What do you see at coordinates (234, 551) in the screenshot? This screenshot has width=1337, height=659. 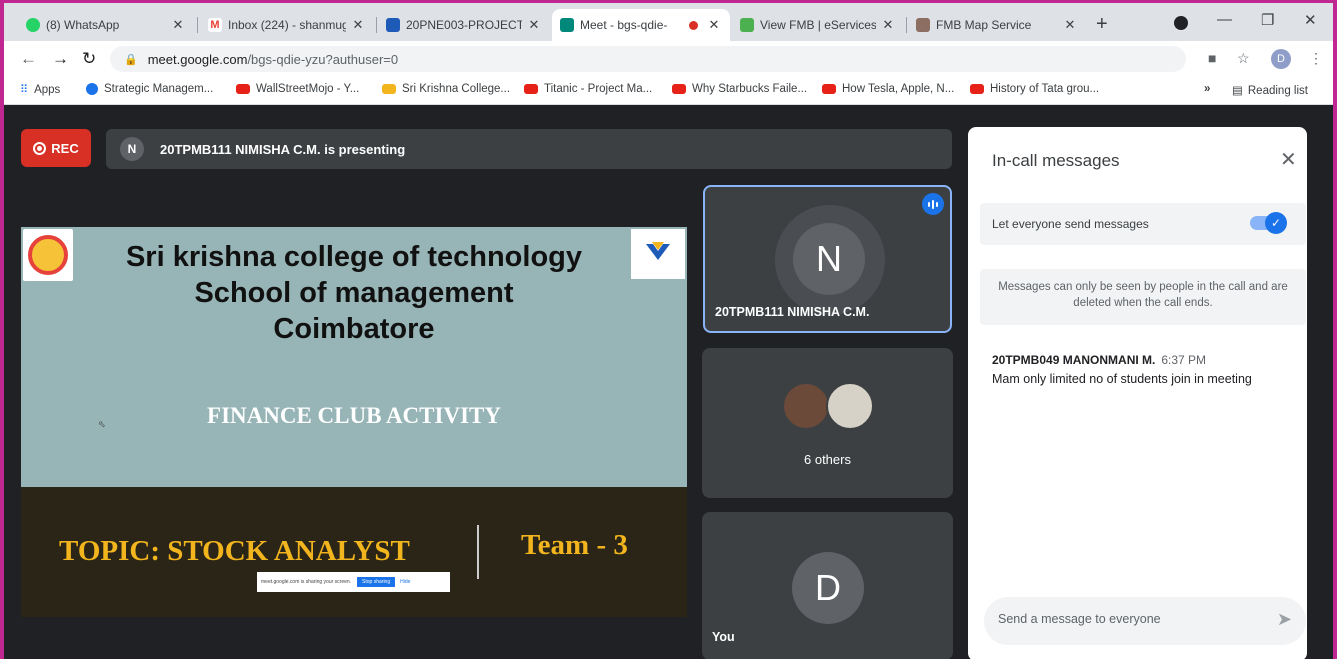 I see `slide-topic: TOPIC: STOCK ANALYST` at bounding box center [234, 551].